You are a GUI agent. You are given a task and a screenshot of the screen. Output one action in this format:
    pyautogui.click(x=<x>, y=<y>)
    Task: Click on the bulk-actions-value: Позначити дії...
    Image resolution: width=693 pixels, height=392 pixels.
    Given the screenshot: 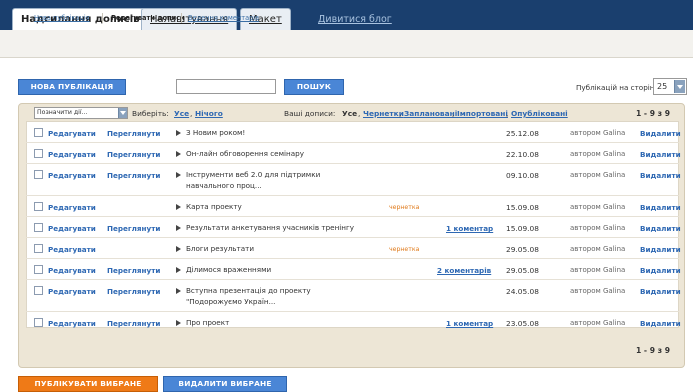 What is the action you would take?
    pyautogui.click(x=62, y=112)
    